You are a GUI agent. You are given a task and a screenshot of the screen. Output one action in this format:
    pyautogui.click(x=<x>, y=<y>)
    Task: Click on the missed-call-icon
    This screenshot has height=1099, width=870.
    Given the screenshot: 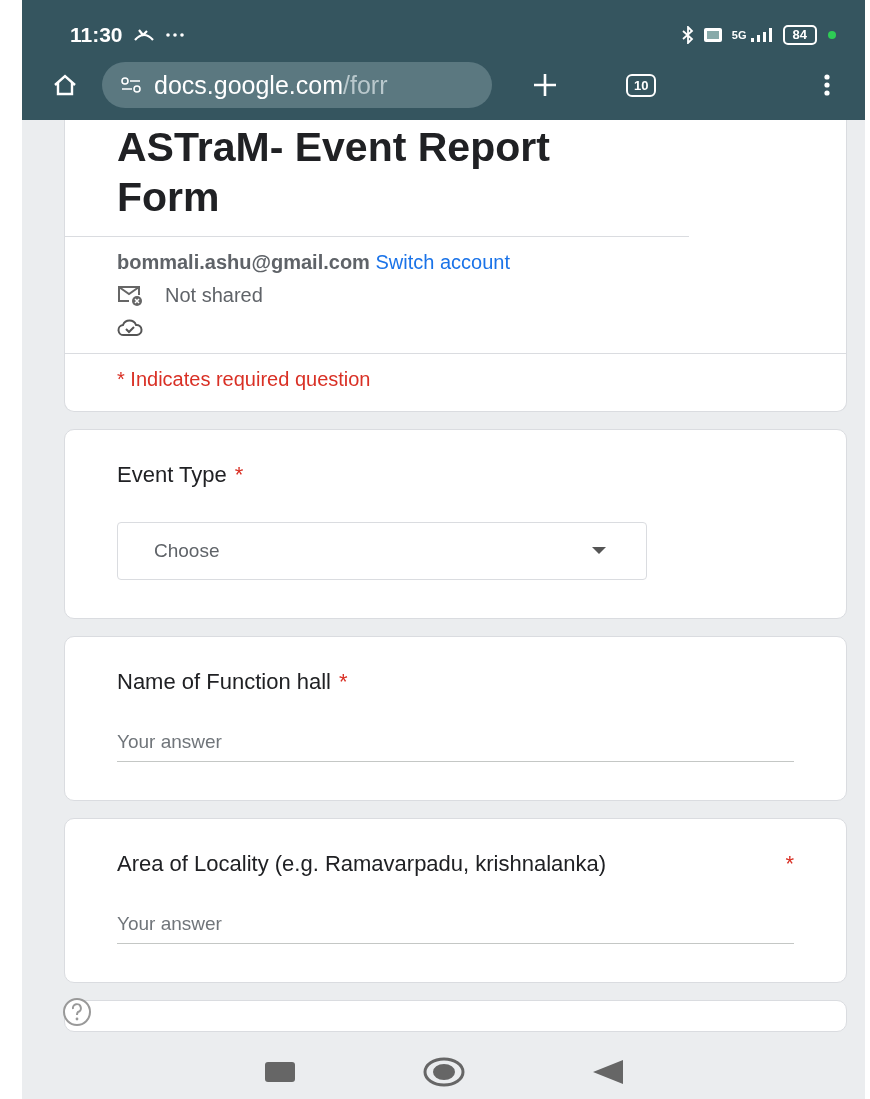 What is the action you would take?
    pyautogui.click(x=143, y=35)
    